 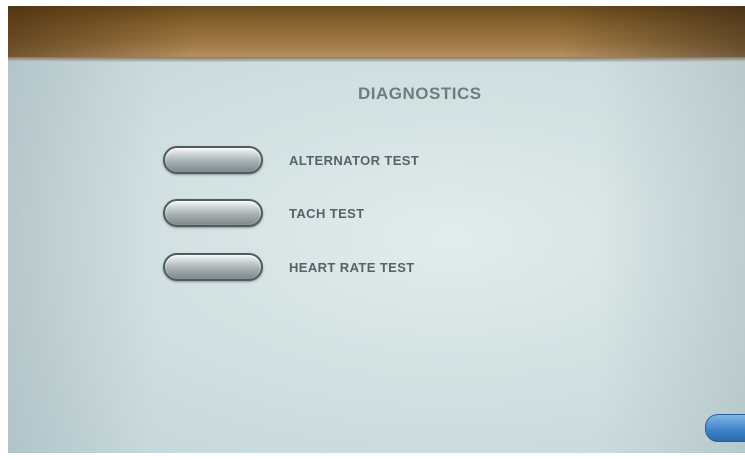 I want to click on device-bezel-shading, so click(x=376, y=33).